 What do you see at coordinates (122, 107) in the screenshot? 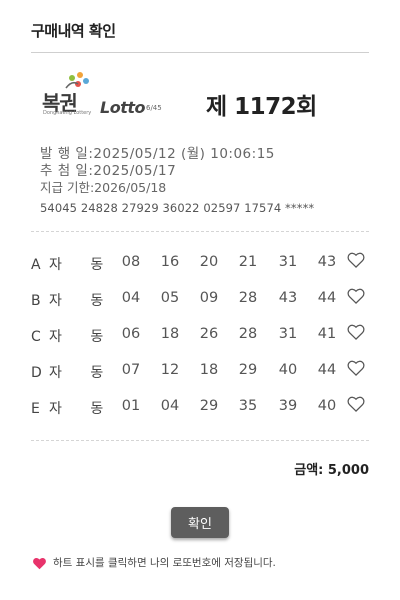
I see `logo-lotto-text: Lotto` at bounding box center [122, 107].